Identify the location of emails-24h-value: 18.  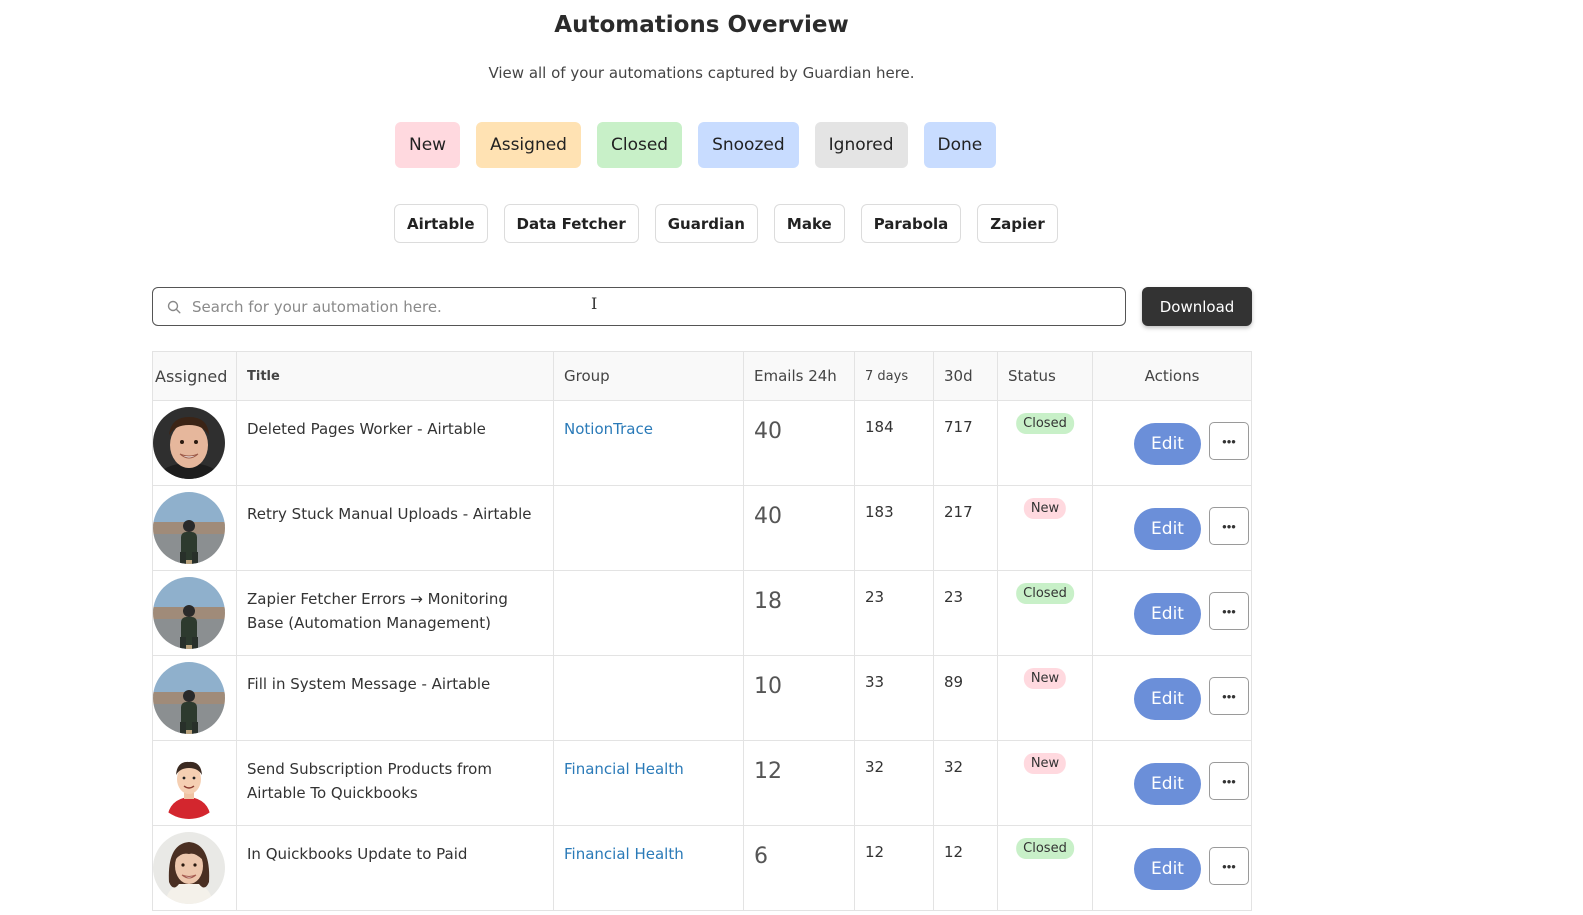
(768, 601).